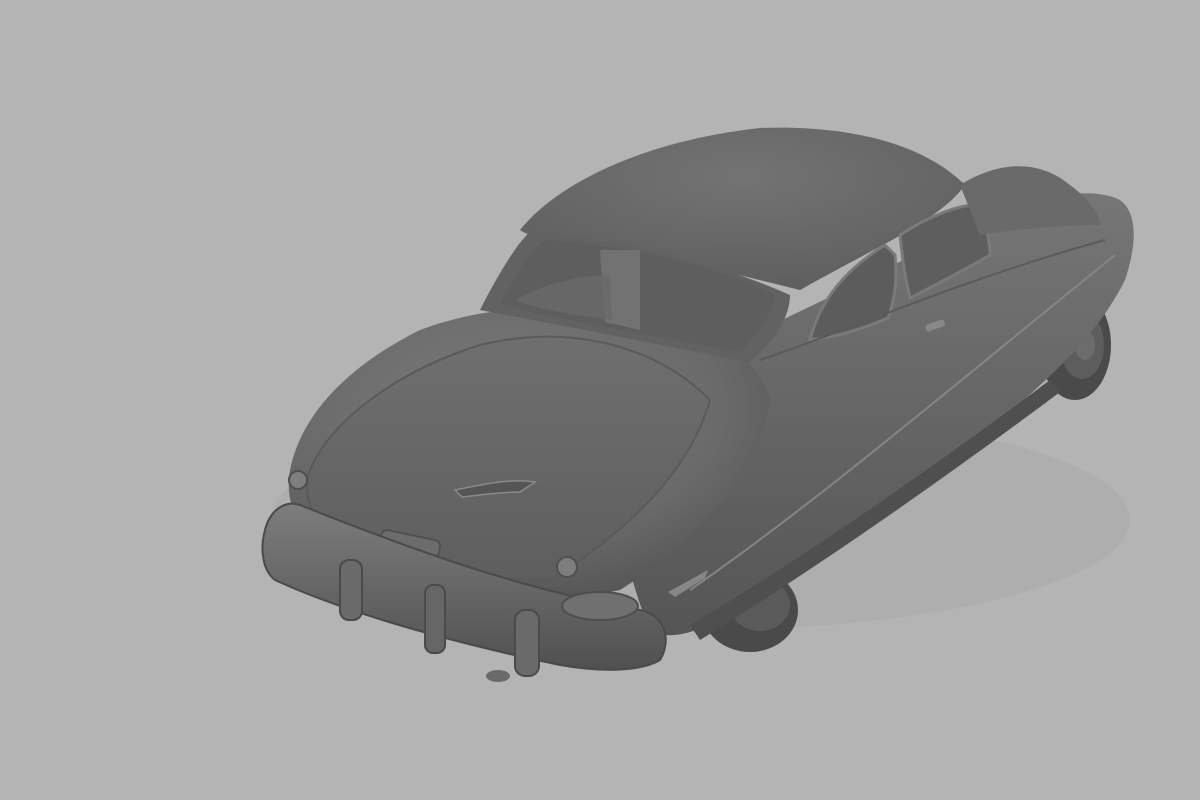 The height and width of the screenshot is (800, 1200). Describe the element at coordinates (351, 590) in the screenshot. I see `bumper-guard-left` at that location.